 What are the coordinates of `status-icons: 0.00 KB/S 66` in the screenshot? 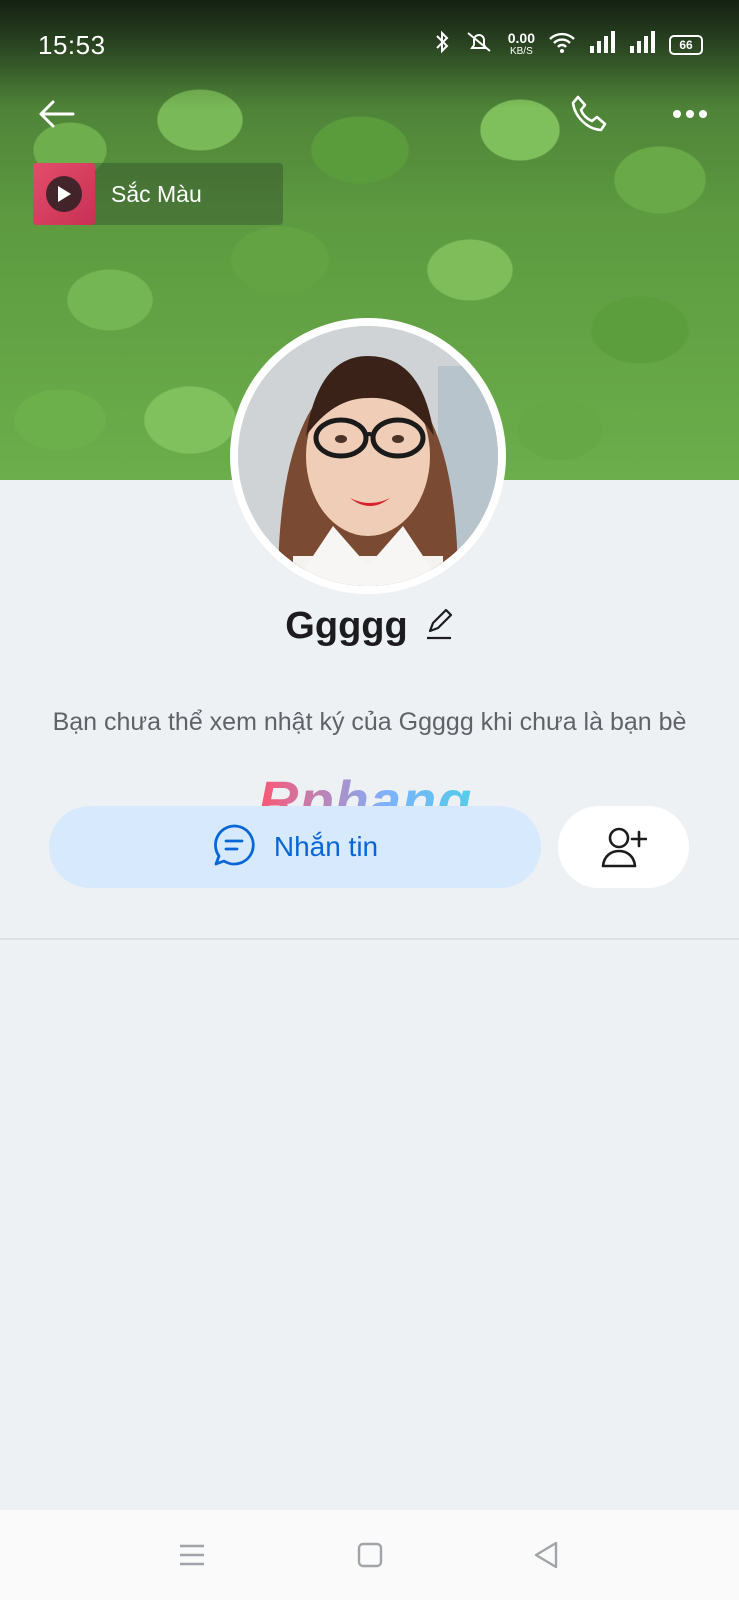 It's located at (568, 44).